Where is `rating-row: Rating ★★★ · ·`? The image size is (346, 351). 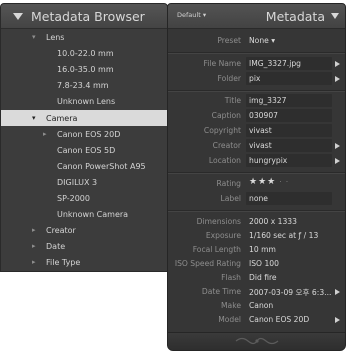
rating-row: Rating ★★★ · · is located at coordinates (256, 184).